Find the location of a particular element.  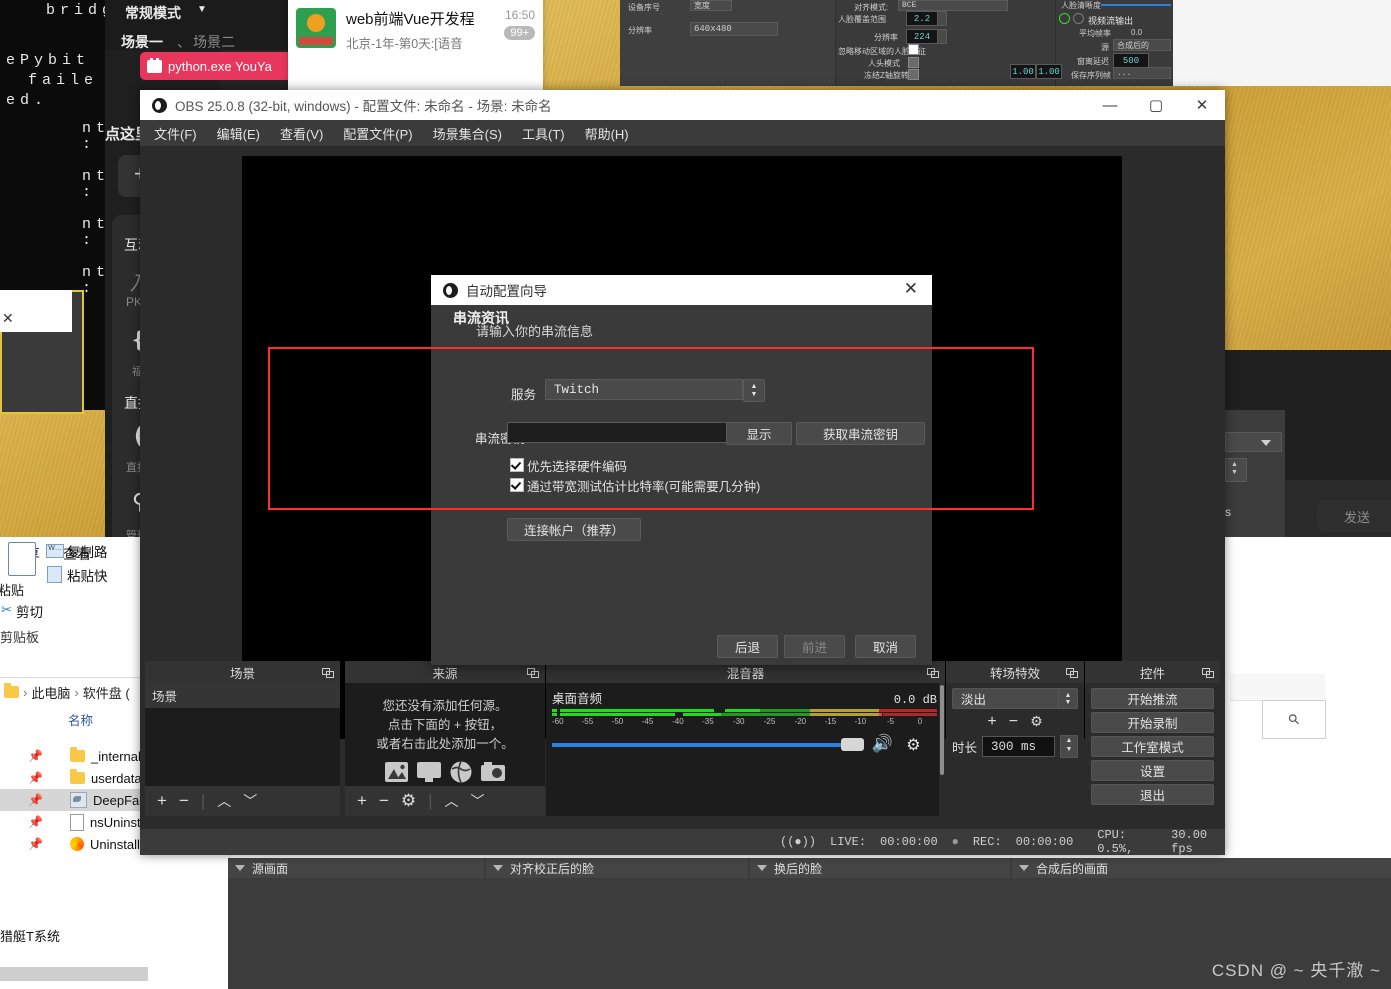

next-button: 前进 is located at coordinates (814, 646).